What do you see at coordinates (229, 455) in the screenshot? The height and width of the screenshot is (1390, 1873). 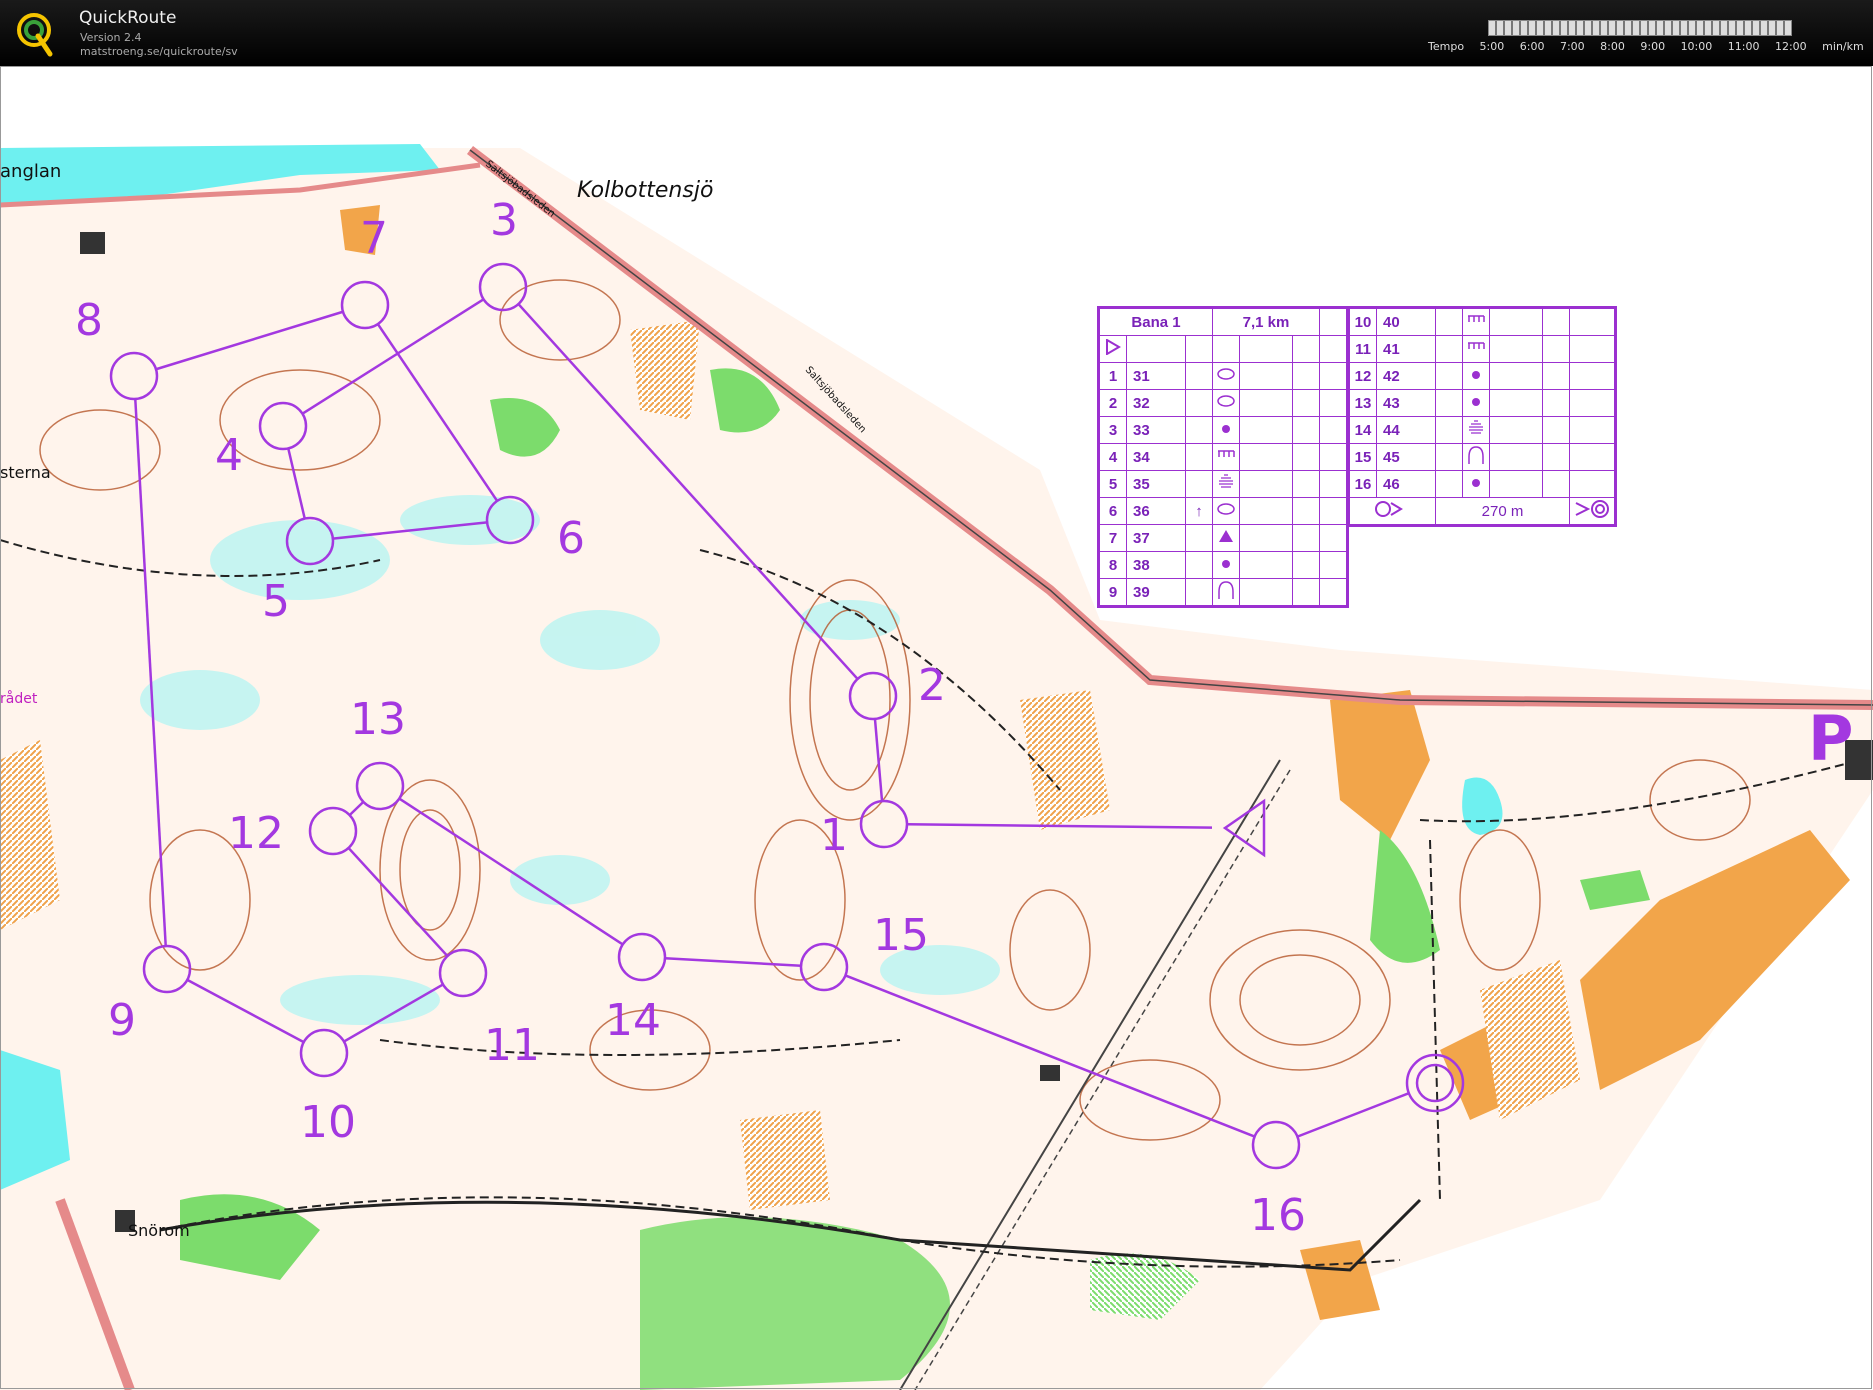 I see `control-number-label: 4` at bounding box center [229, 455].